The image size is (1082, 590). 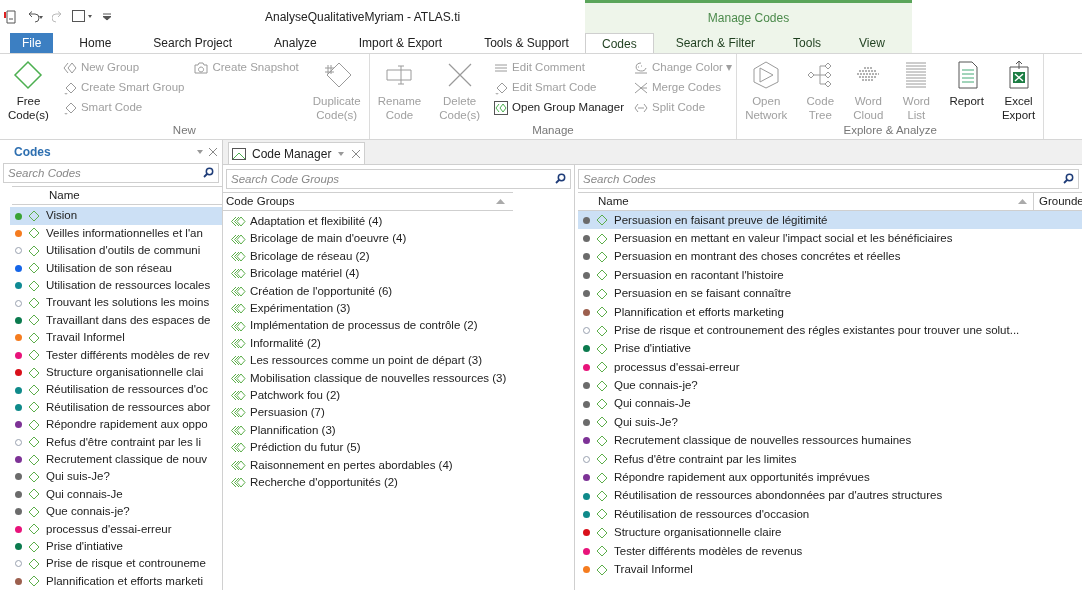 What do you see at coordinates (830, 551) in the screenshot?
I see `code-row: Tester différents modèles de revenus` at bounding box center [830, 551].